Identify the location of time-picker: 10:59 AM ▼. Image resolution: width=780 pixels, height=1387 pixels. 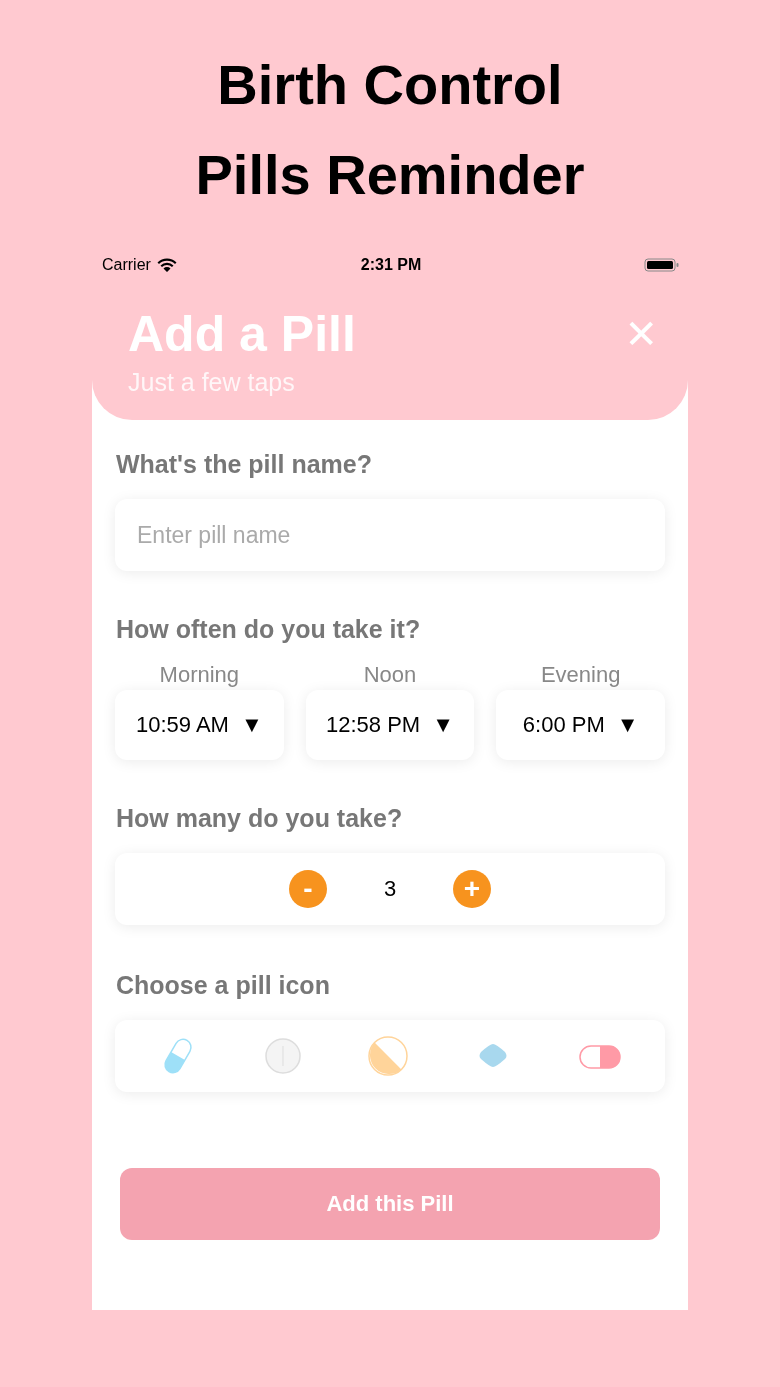
(199, 725).